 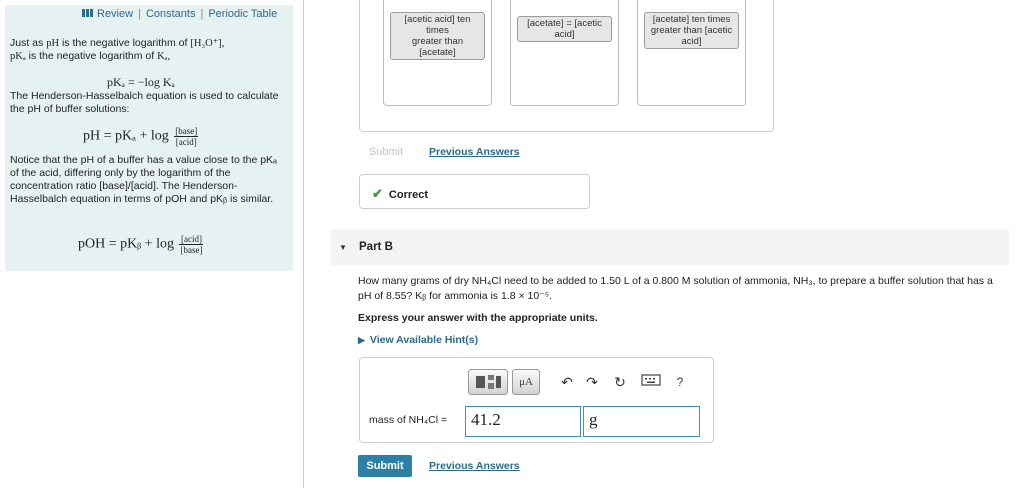 What do you see at coordinates (567, 382) in the screenshot?
I see `undo-icon: ↶` at bounding box center [567, 382].